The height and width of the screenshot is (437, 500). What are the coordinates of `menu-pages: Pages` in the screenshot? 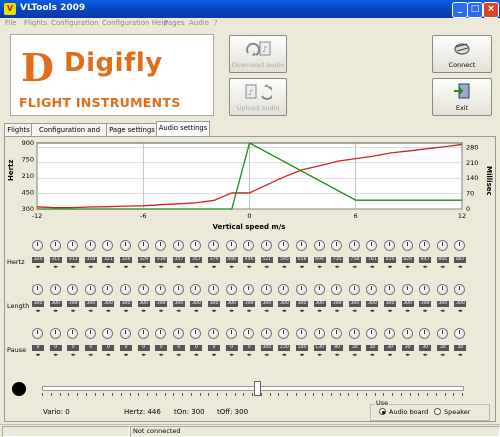 It's located at (174, 23).